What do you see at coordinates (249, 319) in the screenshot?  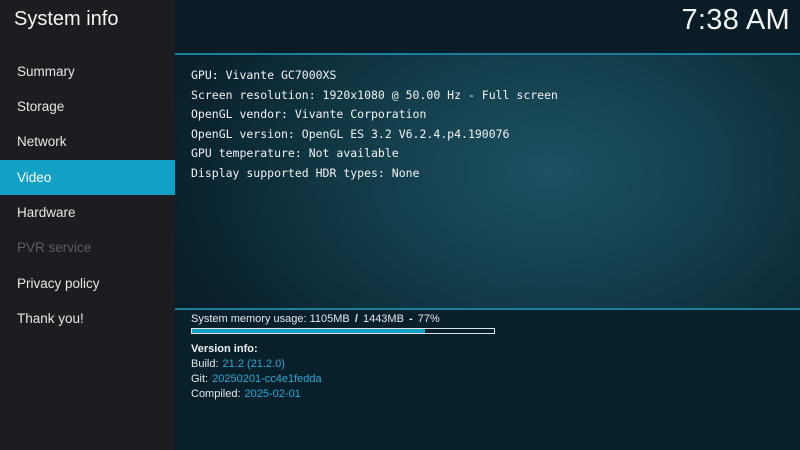 I see `memory-label: System memory usage:` at bounding box center [249, 319].